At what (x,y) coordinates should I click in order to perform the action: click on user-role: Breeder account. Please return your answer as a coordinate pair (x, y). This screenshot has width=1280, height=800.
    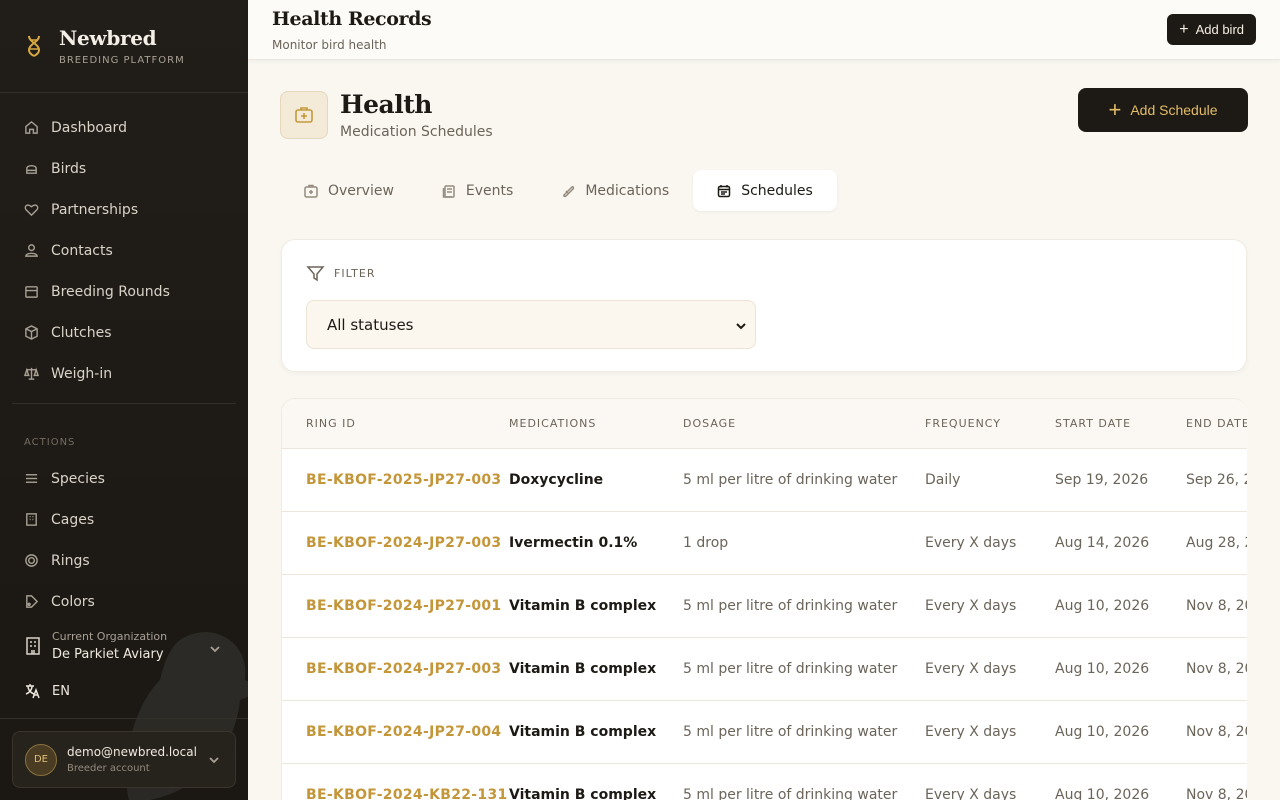
    Looking at the image, I should click on (108, 768).